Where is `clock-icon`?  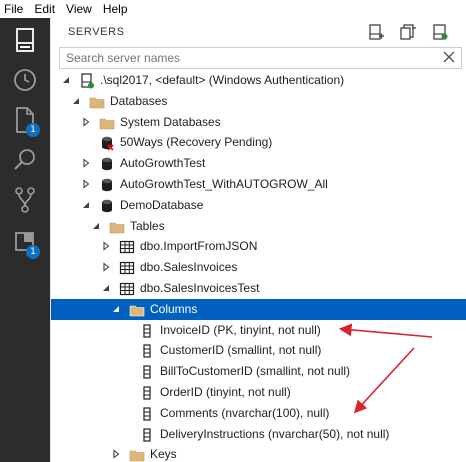 clock-icon is located at coordinates (25, 80).